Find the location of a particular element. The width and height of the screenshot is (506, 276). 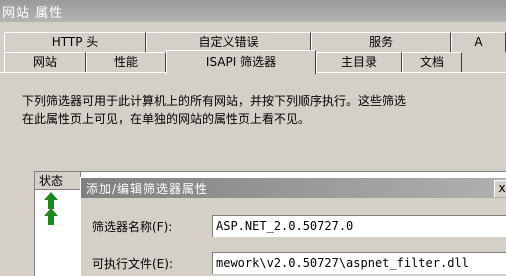

tab-http-headers: HTTP 头 is located at coordinates (75, 42).